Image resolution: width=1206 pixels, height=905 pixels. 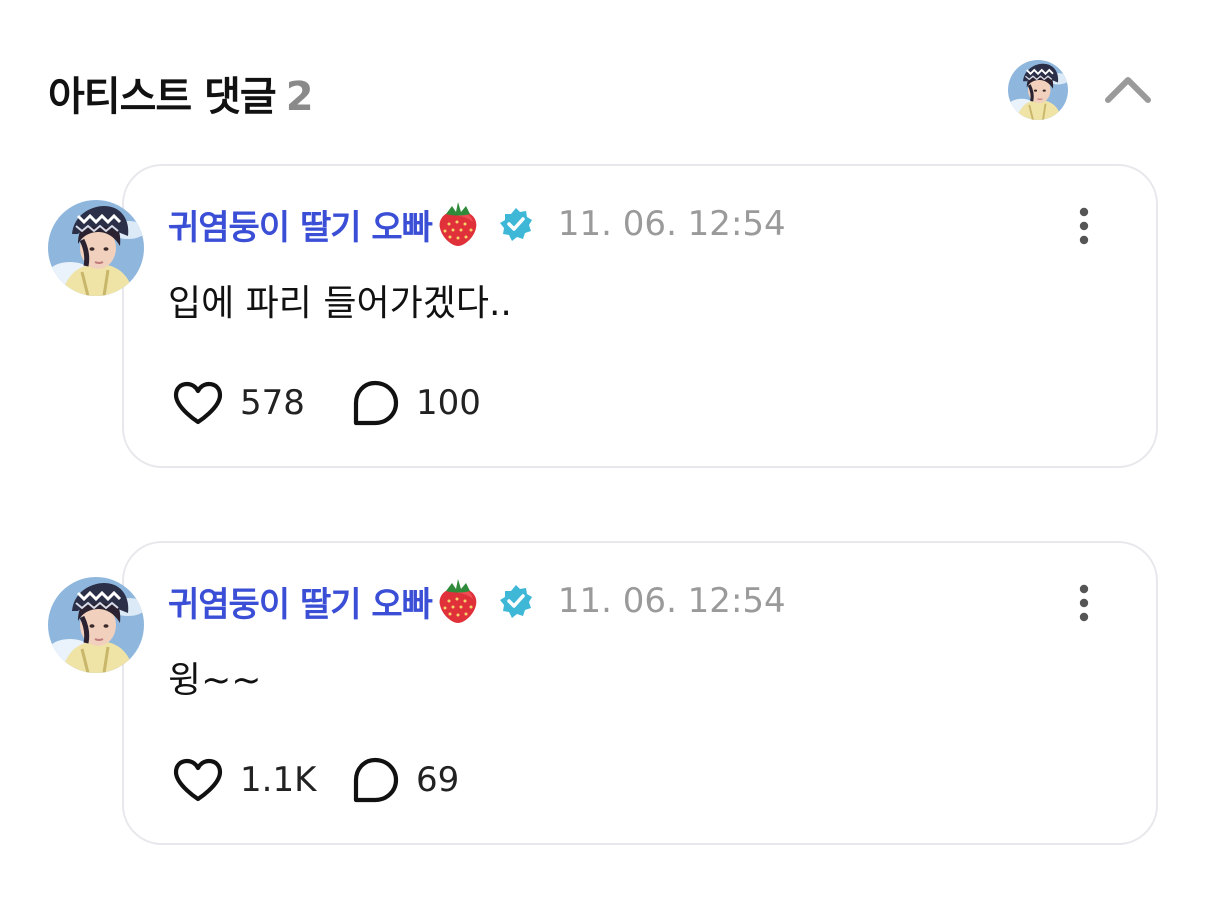 I want to click on comment-text: 입에 파리 들어가겠다.., so click(x=340, y=303).